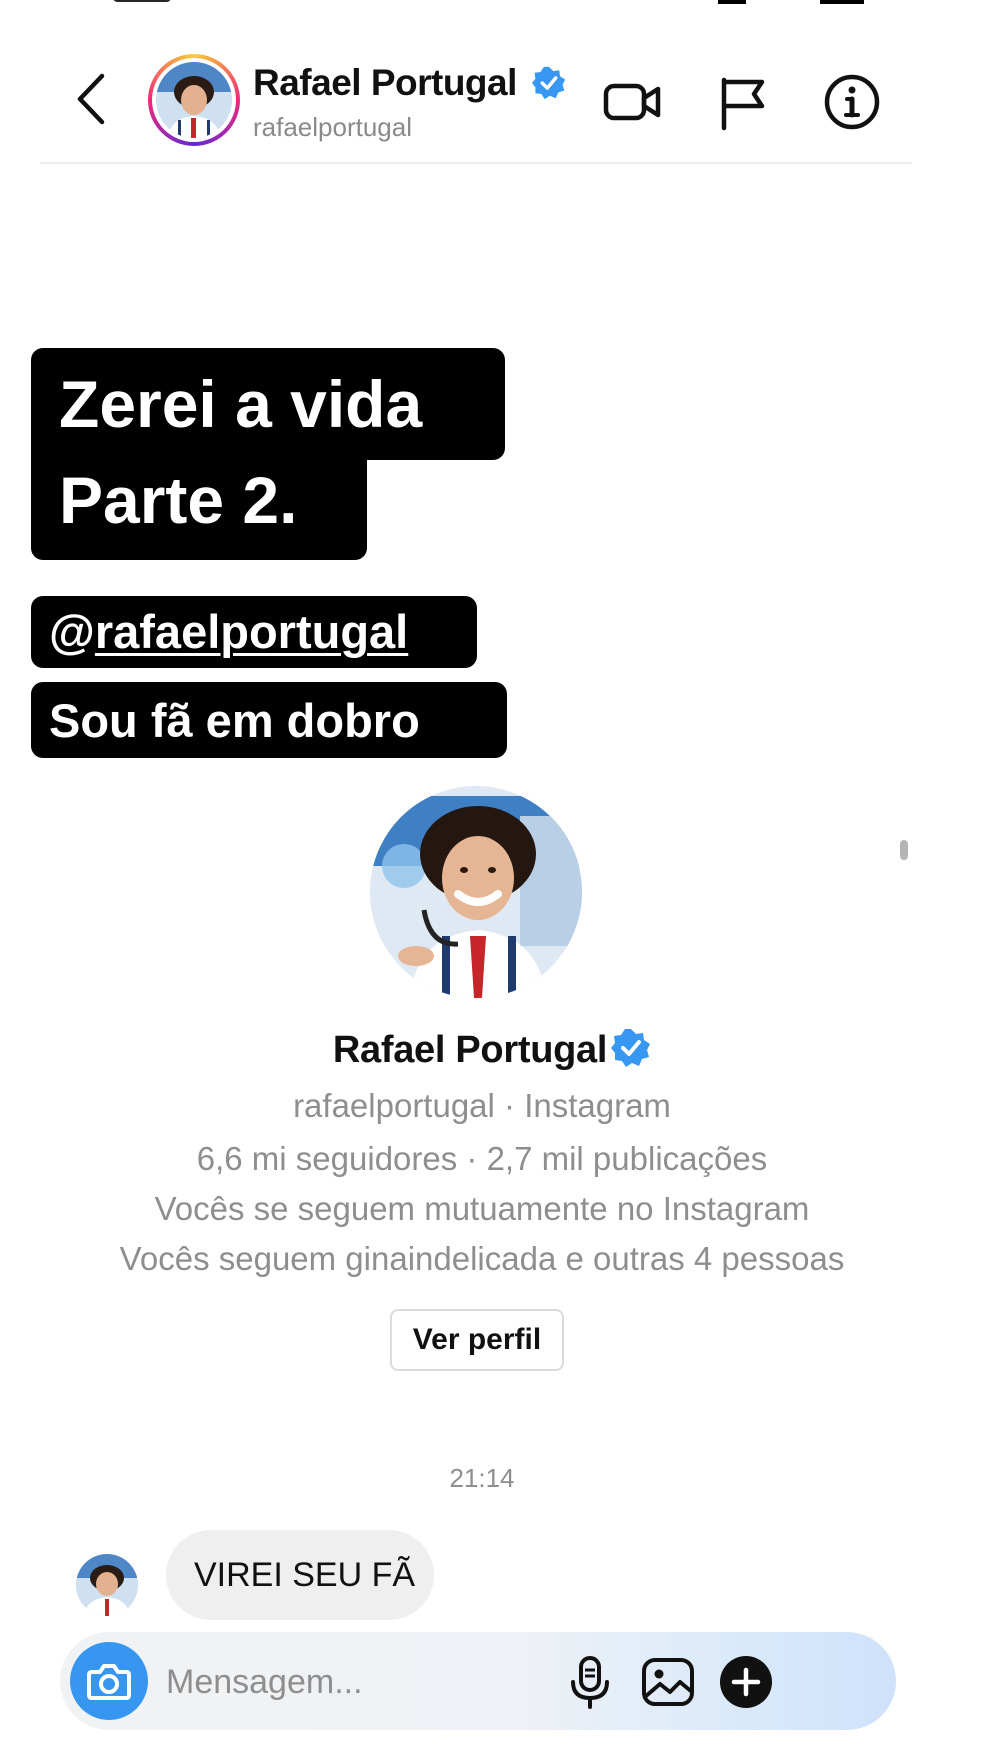  What do you see at coordinates (268, 404) in the screenshot?
I see `story-line-1: Zerei a vida` at bounding box center [268, 404].